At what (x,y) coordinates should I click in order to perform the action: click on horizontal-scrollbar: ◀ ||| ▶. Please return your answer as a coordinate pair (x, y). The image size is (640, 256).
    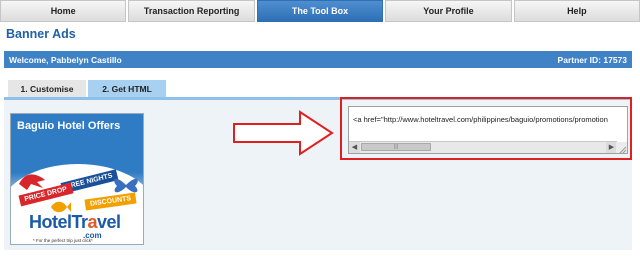
    Looking at the image, I should click on (483, 147).